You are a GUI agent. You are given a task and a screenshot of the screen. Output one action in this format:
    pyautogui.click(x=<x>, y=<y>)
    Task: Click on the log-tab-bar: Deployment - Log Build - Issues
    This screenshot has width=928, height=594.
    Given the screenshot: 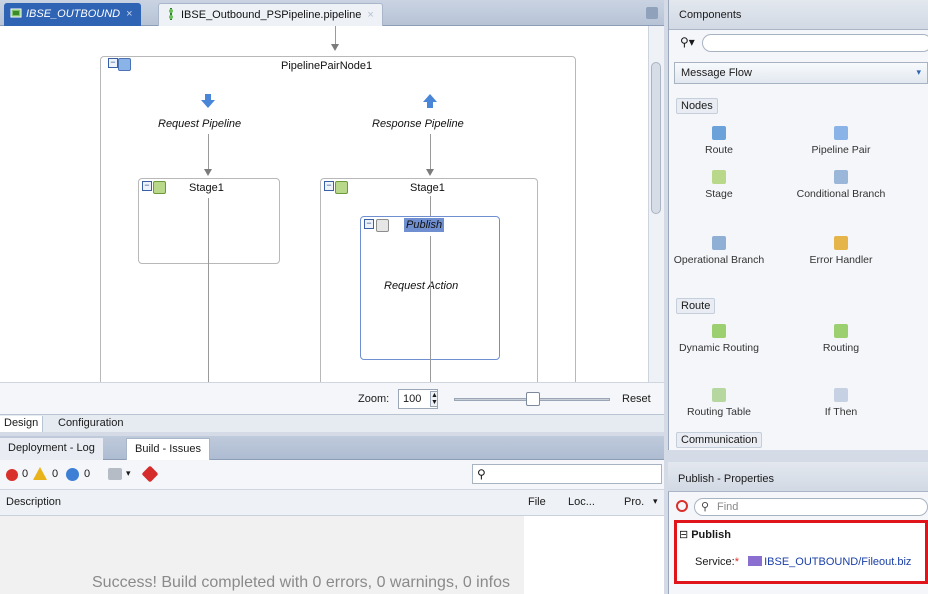 What is the action you would take?
    pyautogui.click(x=332, y=448)
    